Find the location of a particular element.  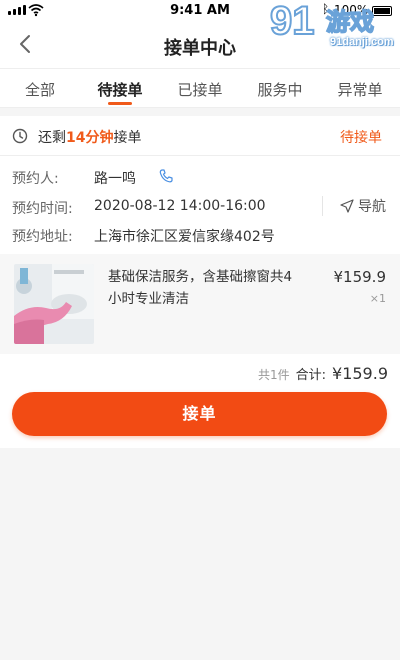

tab-accepted: 已接单 is located at coordinates (200, 88).